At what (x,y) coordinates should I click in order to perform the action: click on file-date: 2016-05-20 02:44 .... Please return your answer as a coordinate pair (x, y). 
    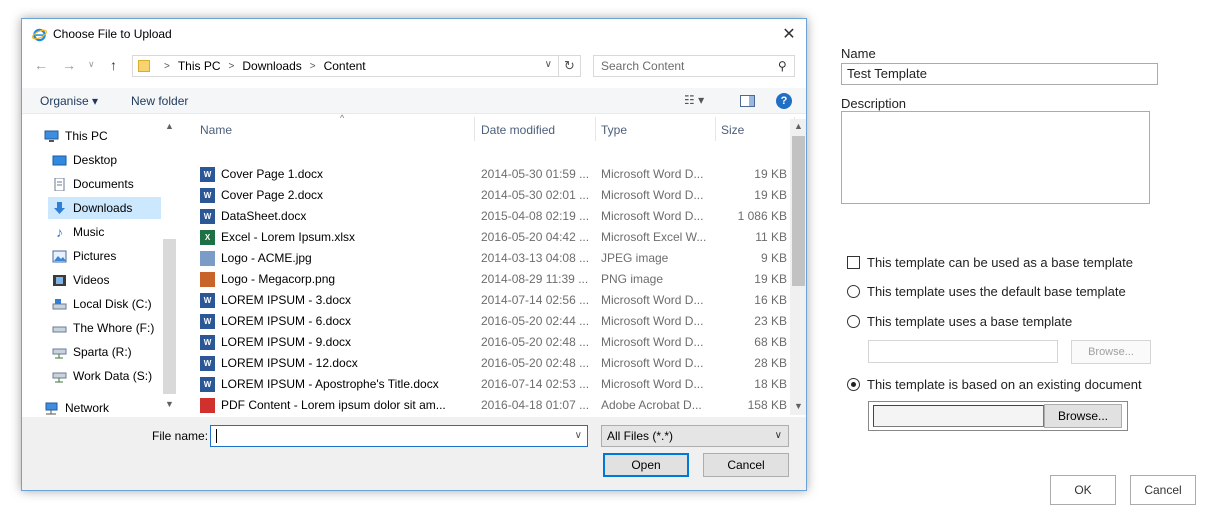
    Looking at the image, I should click on (535, 321).